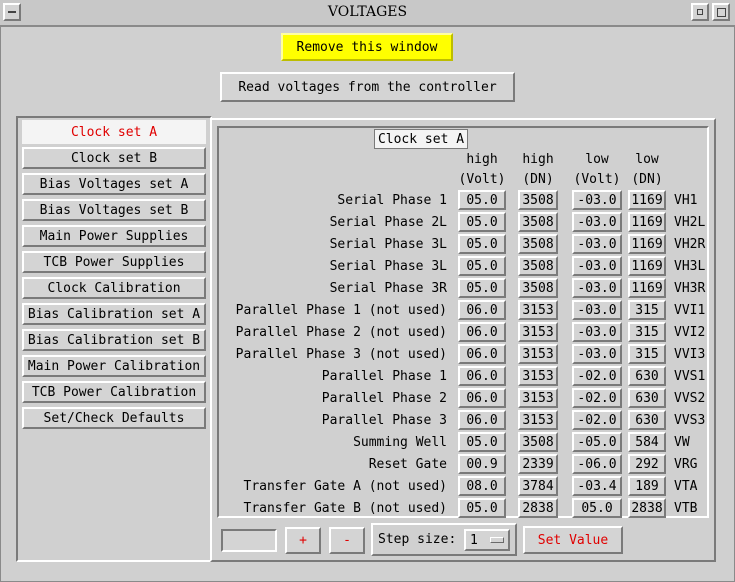 Image resolution: width=735 pixels, height=582 pixels. I want to click on tab-label: TCB Power Supplies, so click(114, 262).